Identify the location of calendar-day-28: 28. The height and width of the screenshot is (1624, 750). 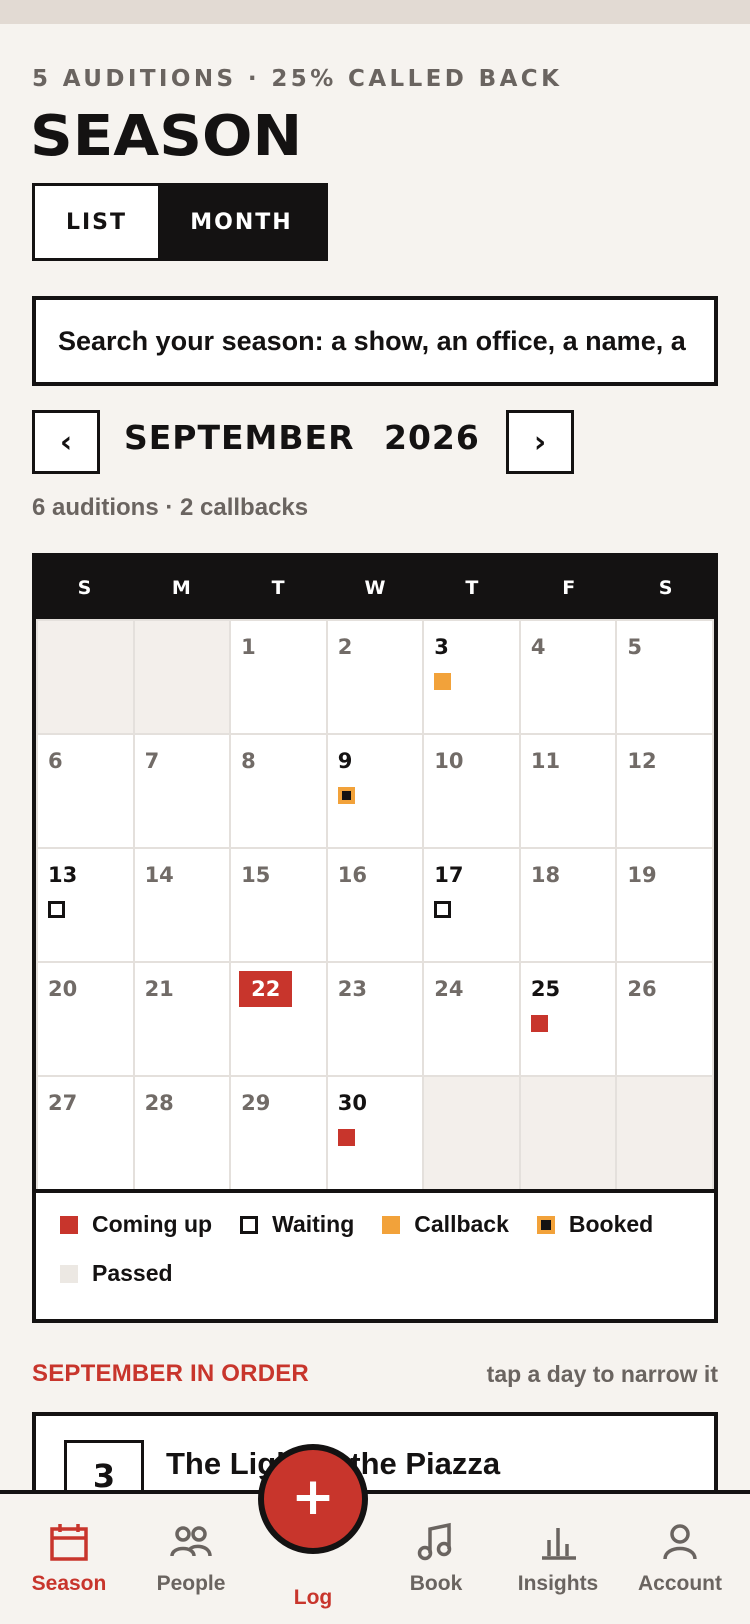
(182, 1133).